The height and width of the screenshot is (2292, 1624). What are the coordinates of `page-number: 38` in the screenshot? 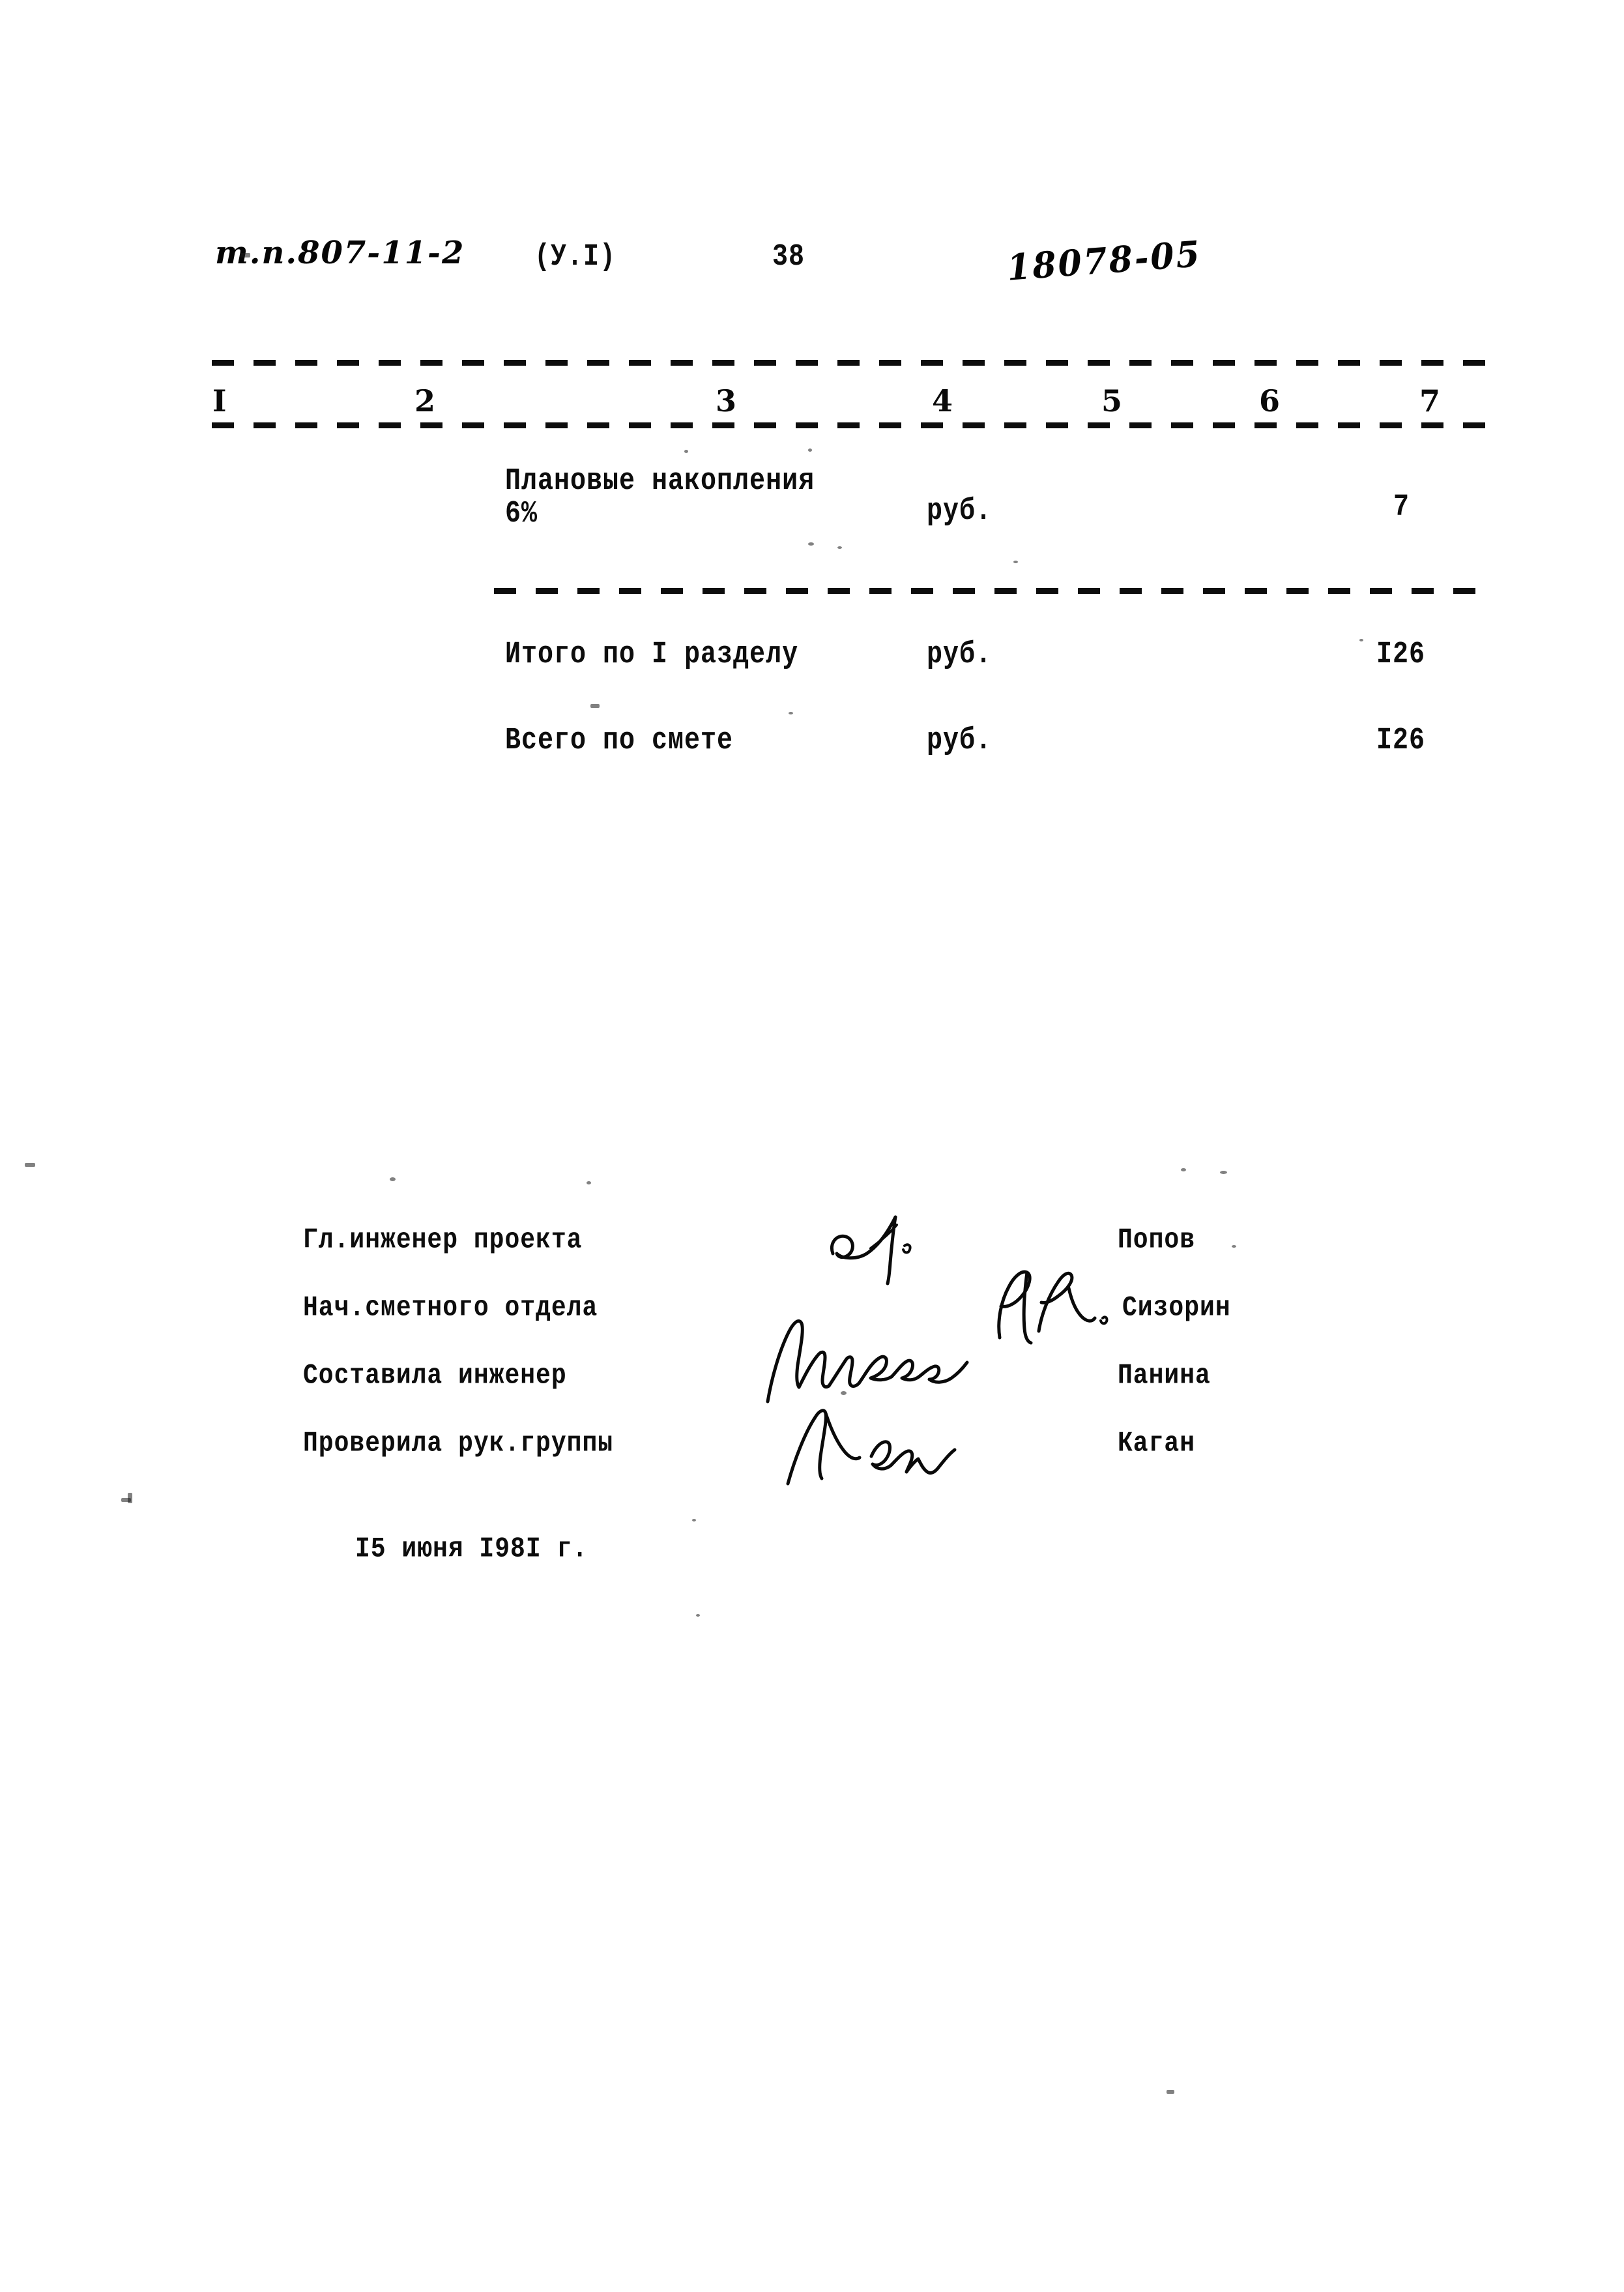 It's located at (789, 257).